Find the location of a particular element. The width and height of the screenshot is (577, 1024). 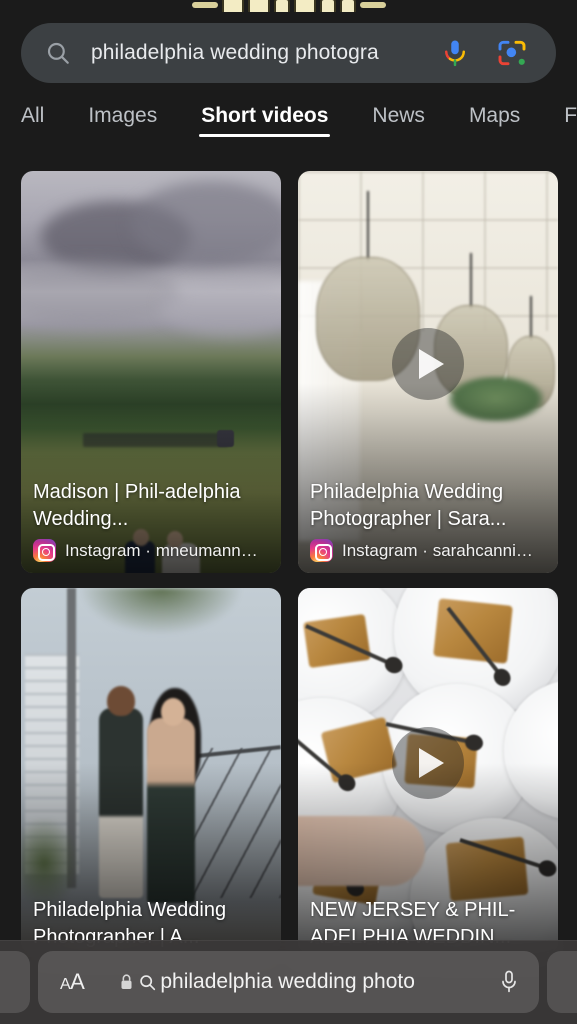

address-bar: AA philadelphia wedding photo is located at coordinates (288, 982).